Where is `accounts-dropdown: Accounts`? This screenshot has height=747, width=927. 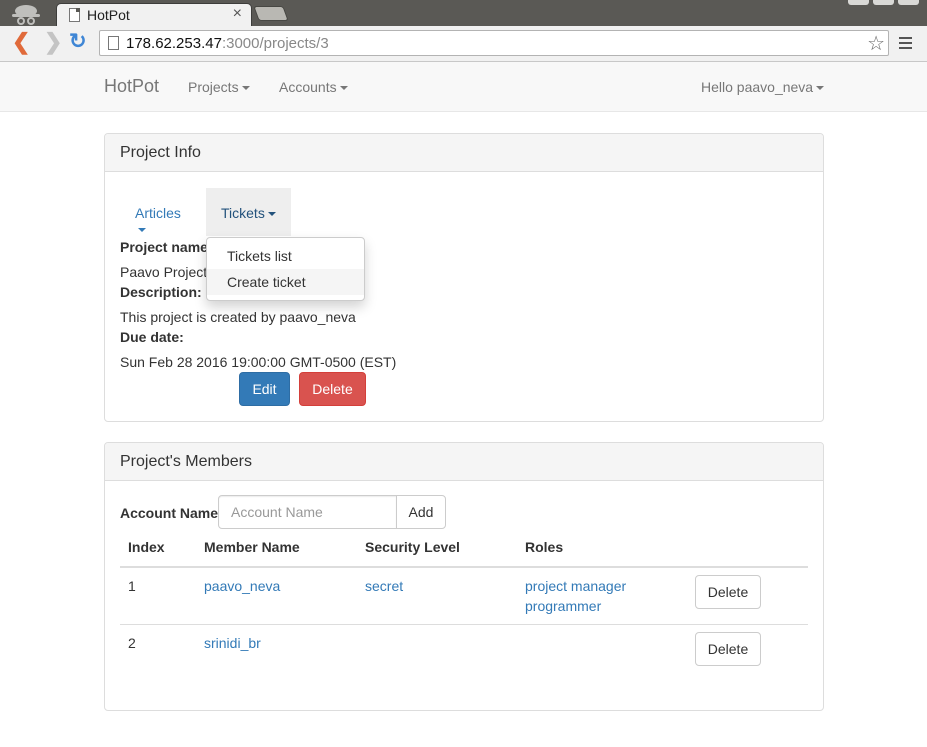
accounts-dropdown: Accounts is located at coordinates (313, 87).